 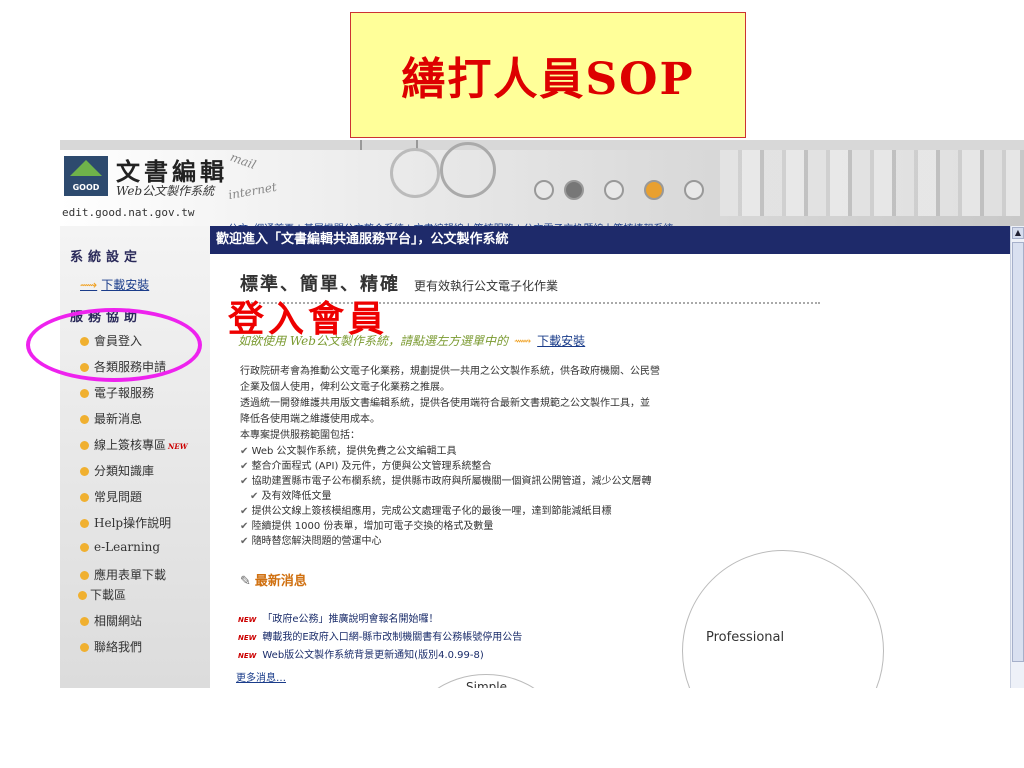 I want to click on simple-label: Simple, so click(x=486, y=684).